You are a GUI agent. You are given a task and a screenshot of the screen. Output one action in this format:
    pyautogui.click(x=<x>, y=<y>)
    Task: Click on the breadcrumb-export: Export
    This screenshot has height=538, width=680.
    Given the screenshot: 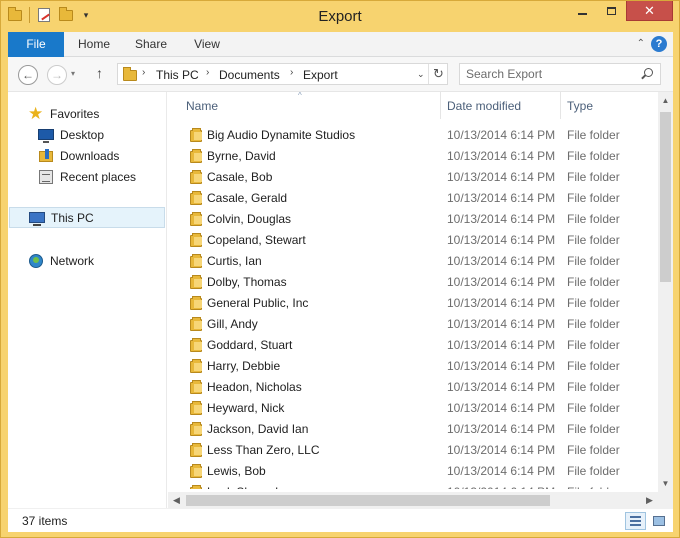 What is the action you would take?
    pyautogui.click(x=320, y=75)
    